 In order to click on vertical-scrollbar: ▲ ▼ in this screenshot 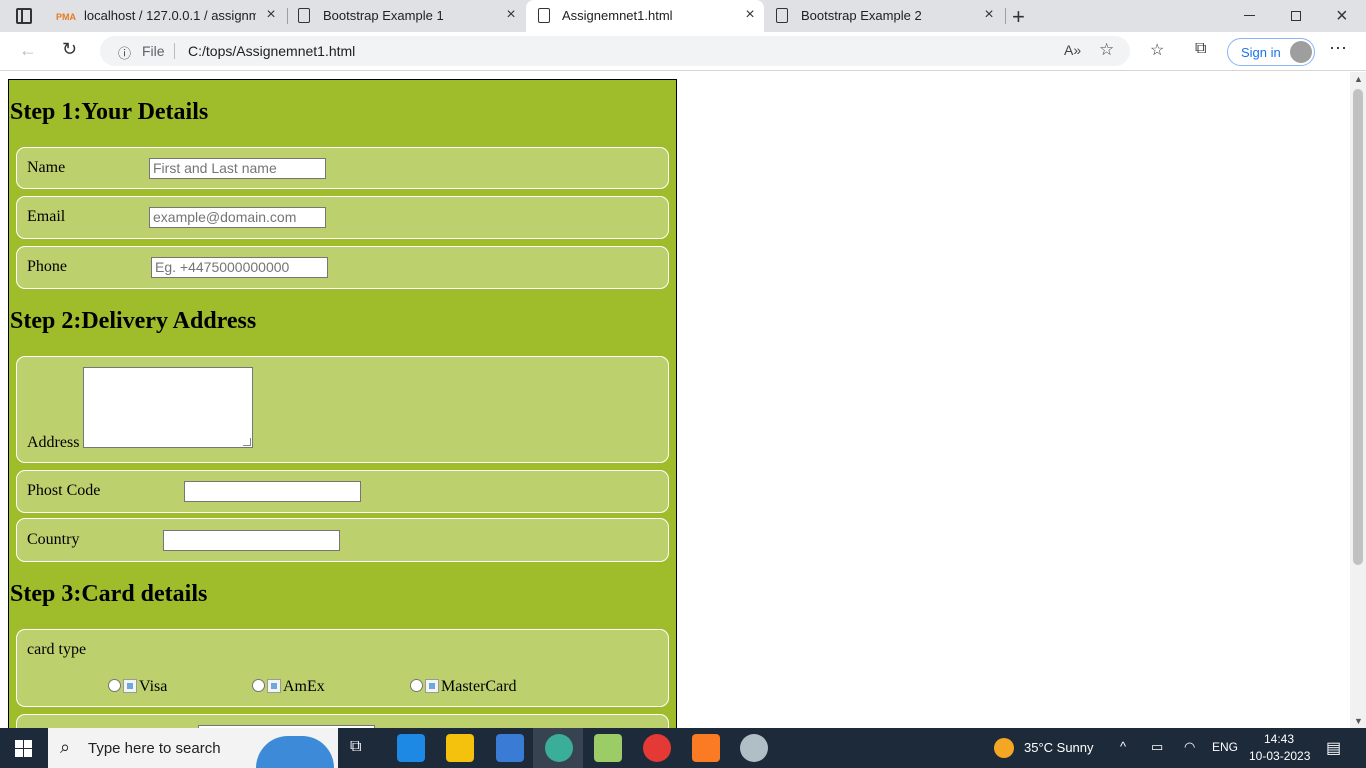, I will do `click(1358, 400)`.